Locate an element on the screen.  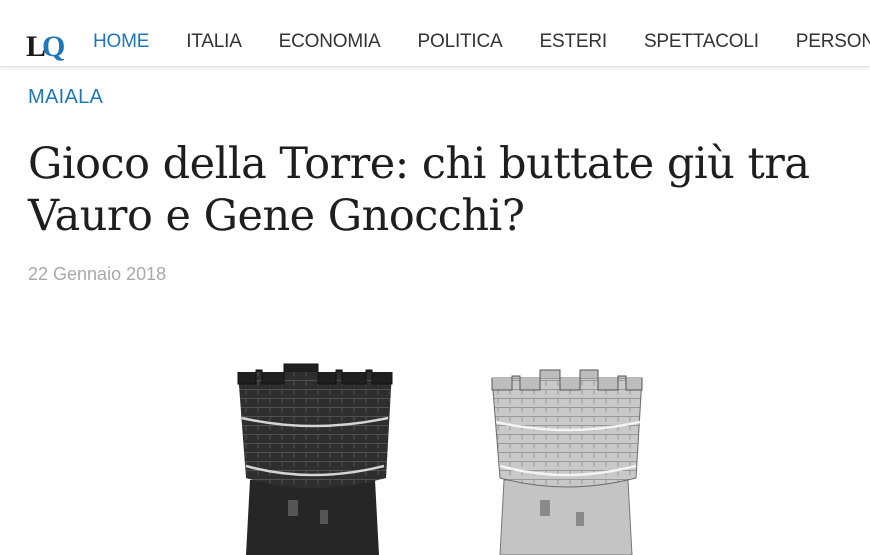
nav-item-economia: ECONOMIA is located at coordinates (330, 42).